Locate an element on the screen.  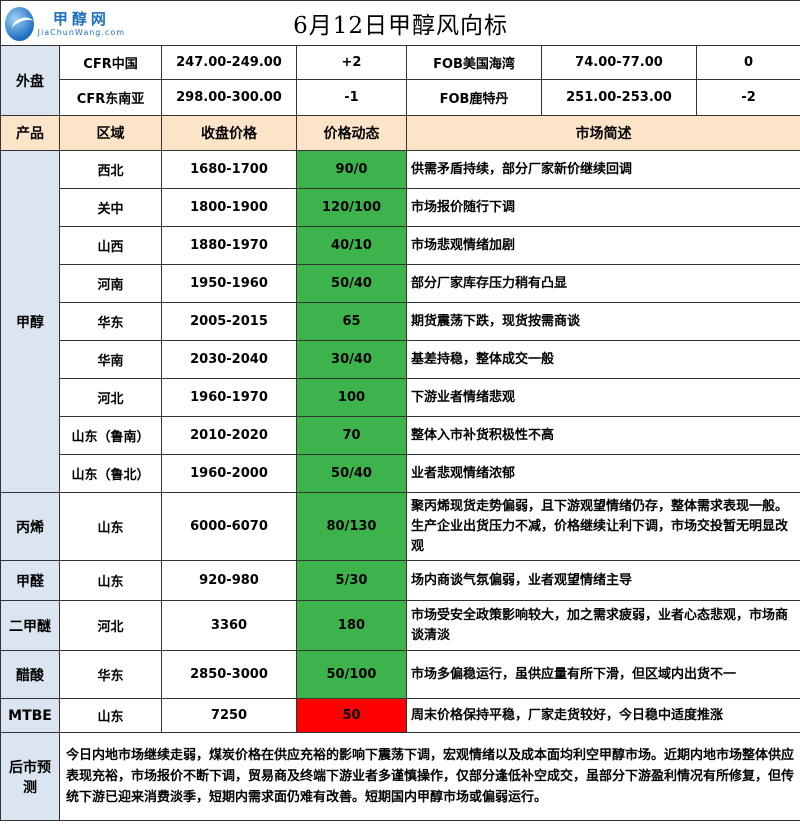
price-cell: 2030-2040 is located at coordinates (229, 359).